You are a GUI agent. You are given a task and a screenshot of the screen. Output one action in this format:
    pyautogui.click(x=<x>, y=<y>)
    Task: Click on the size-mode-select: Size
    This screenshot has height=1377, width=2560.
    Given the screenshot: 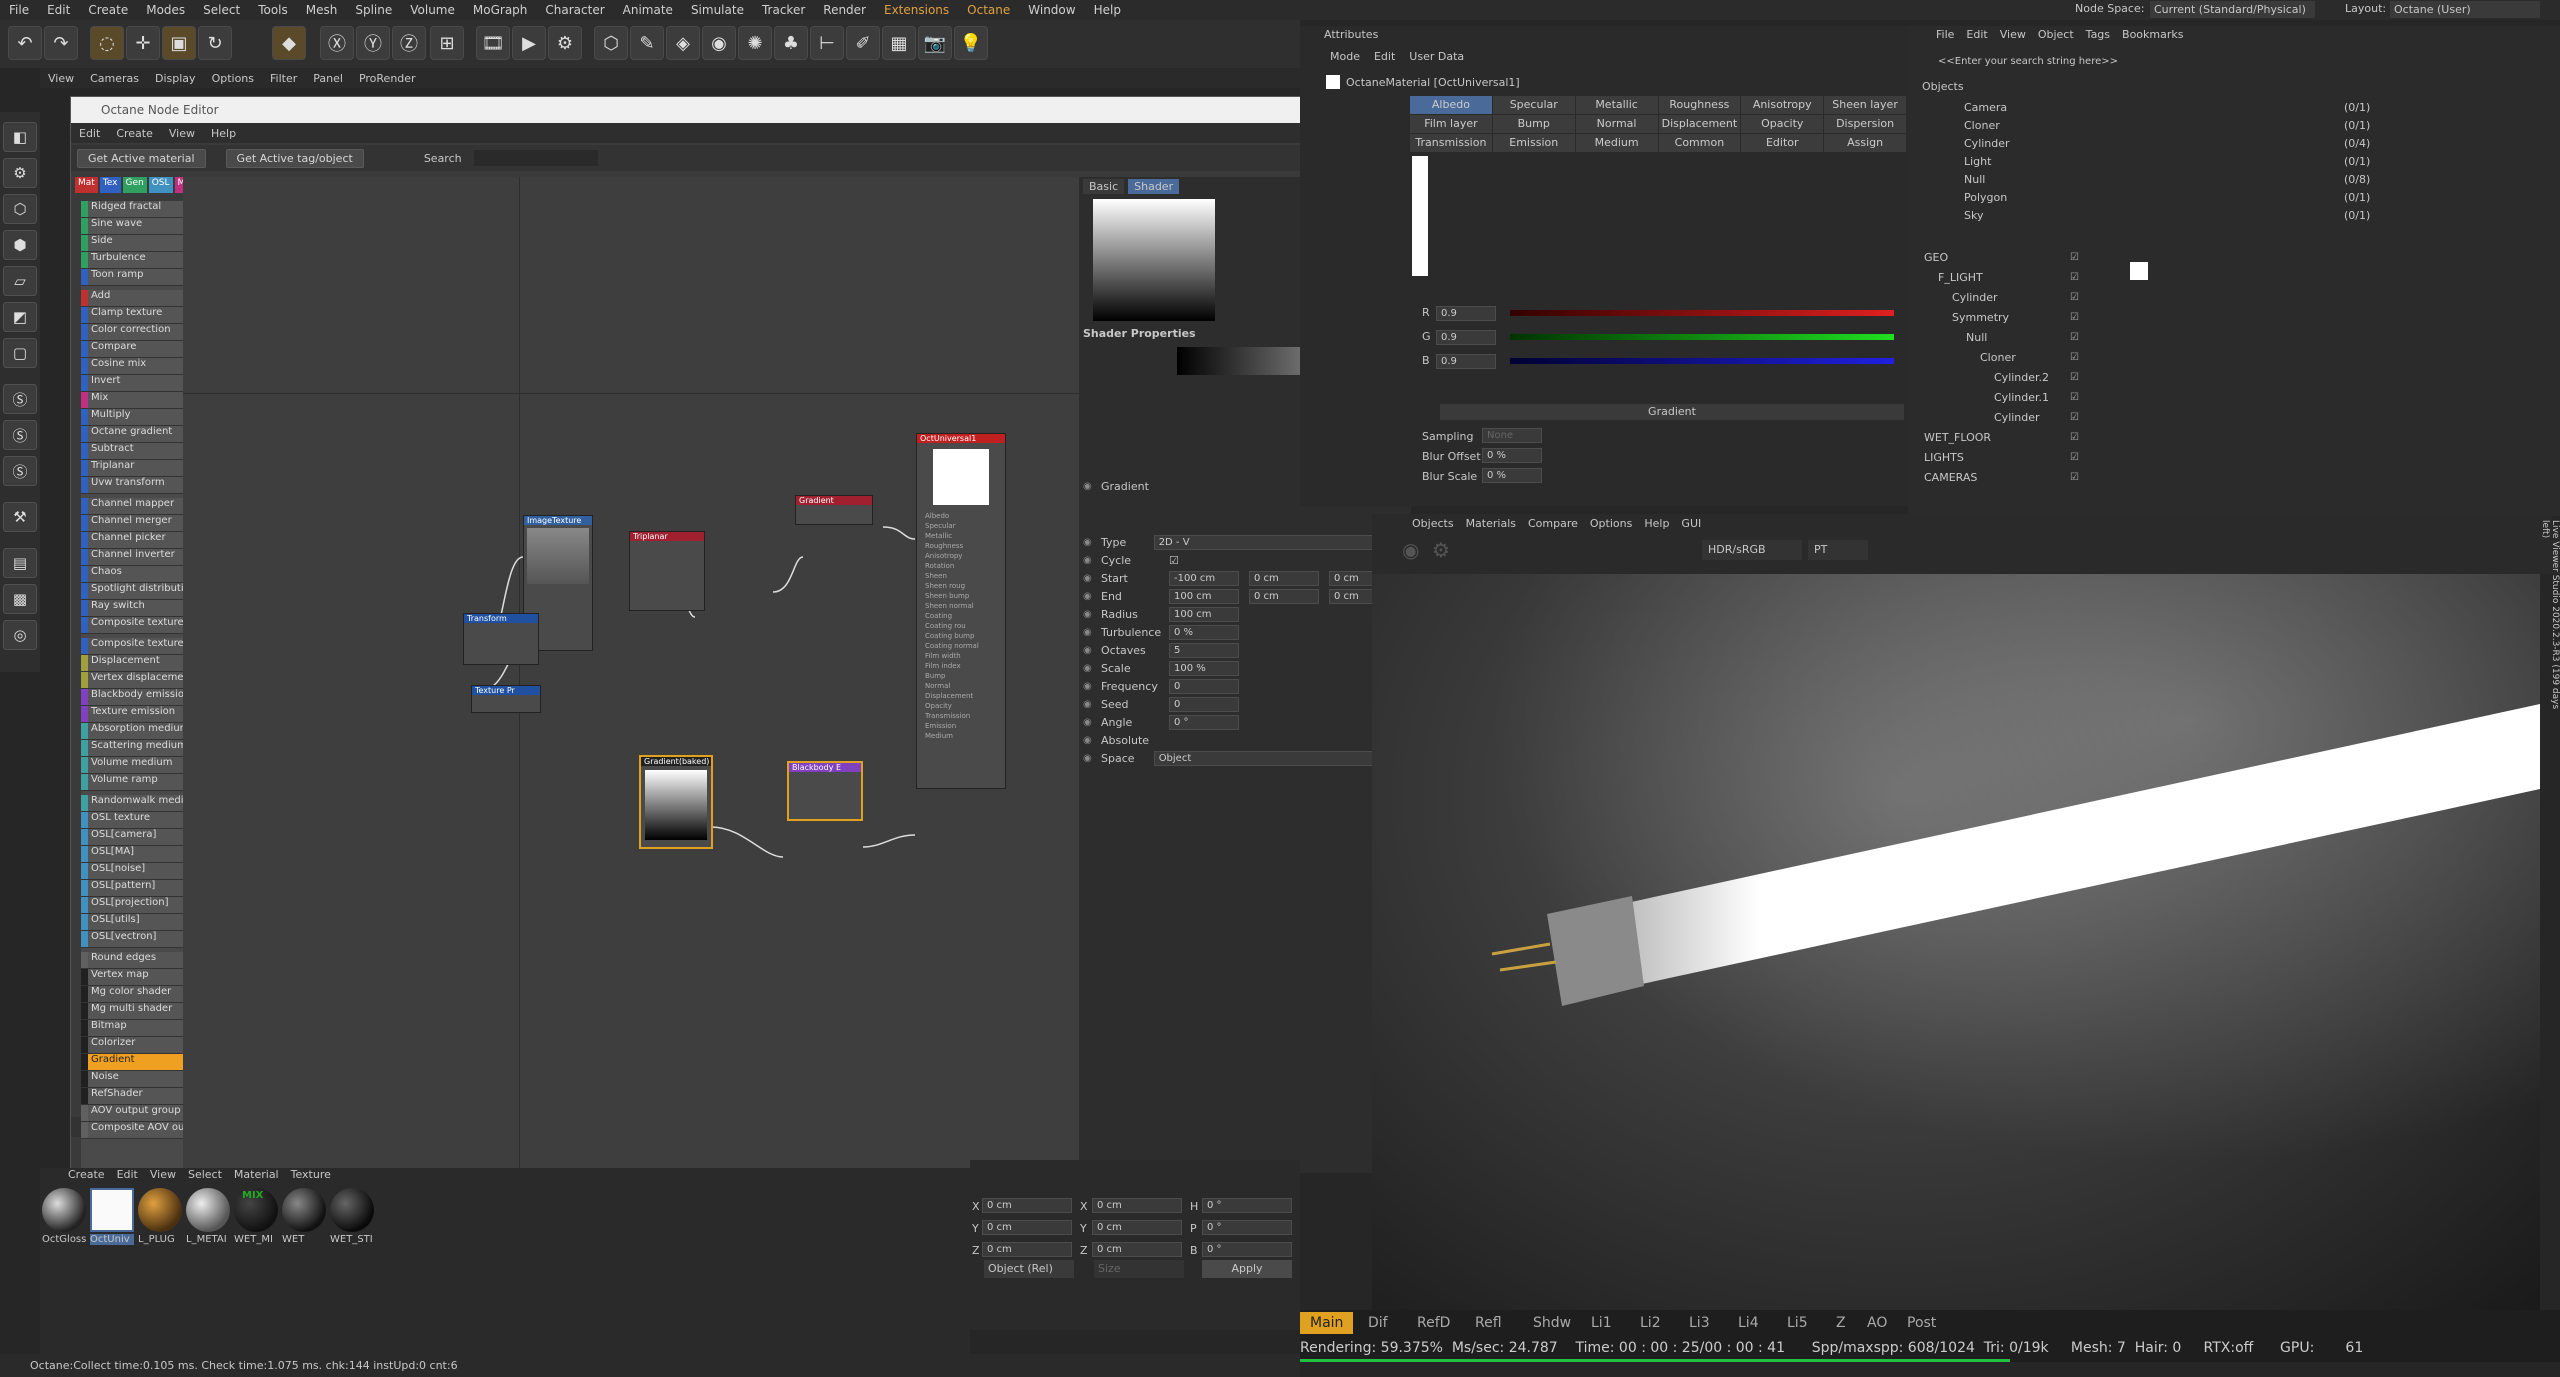 What is the action you would take?
    pyautogui.click(x=1139, y=1269)
    